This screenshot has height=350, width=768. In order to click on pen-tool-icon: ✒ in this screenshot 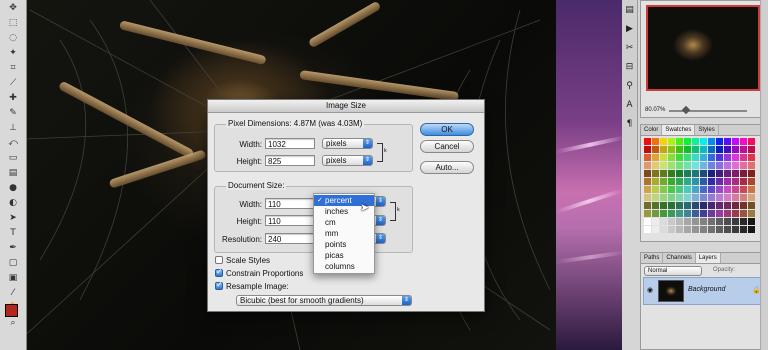, I will do `click(13, 248)`.